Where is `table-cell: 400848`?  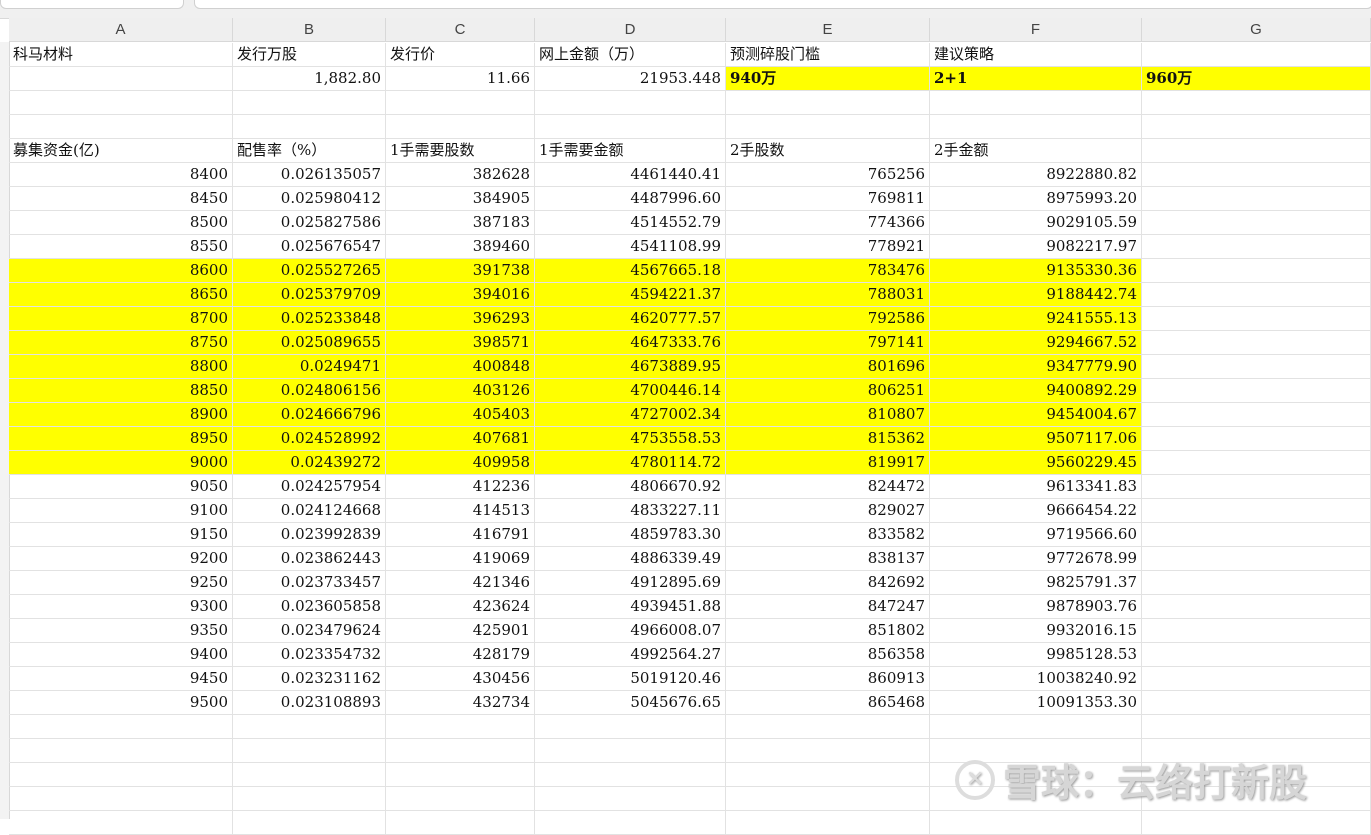
table-cell: 400848 is located at coordinates (460, 367).